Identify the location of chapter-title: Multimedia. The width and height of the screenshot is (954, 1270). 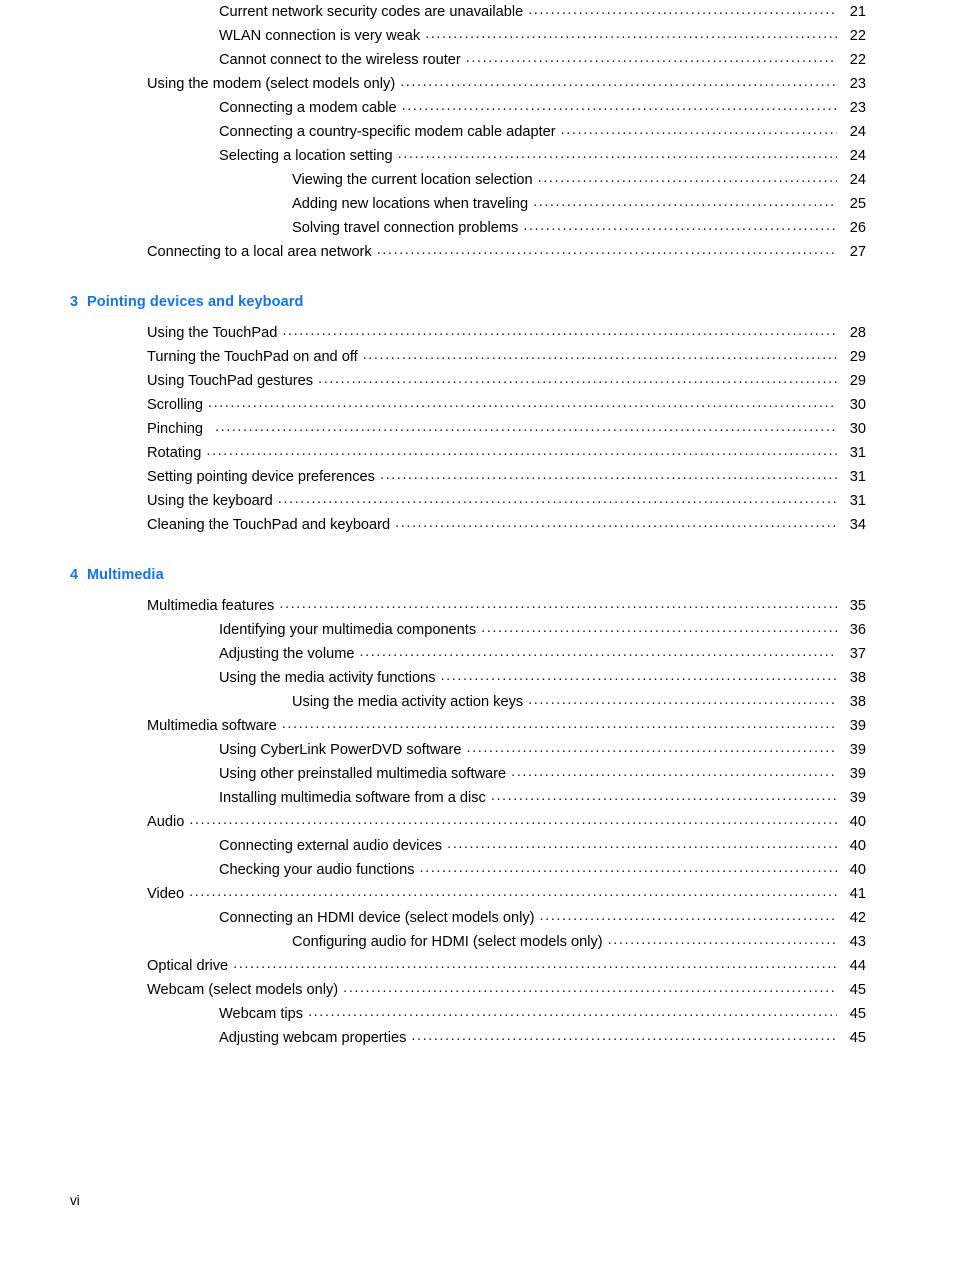
(125, 575).